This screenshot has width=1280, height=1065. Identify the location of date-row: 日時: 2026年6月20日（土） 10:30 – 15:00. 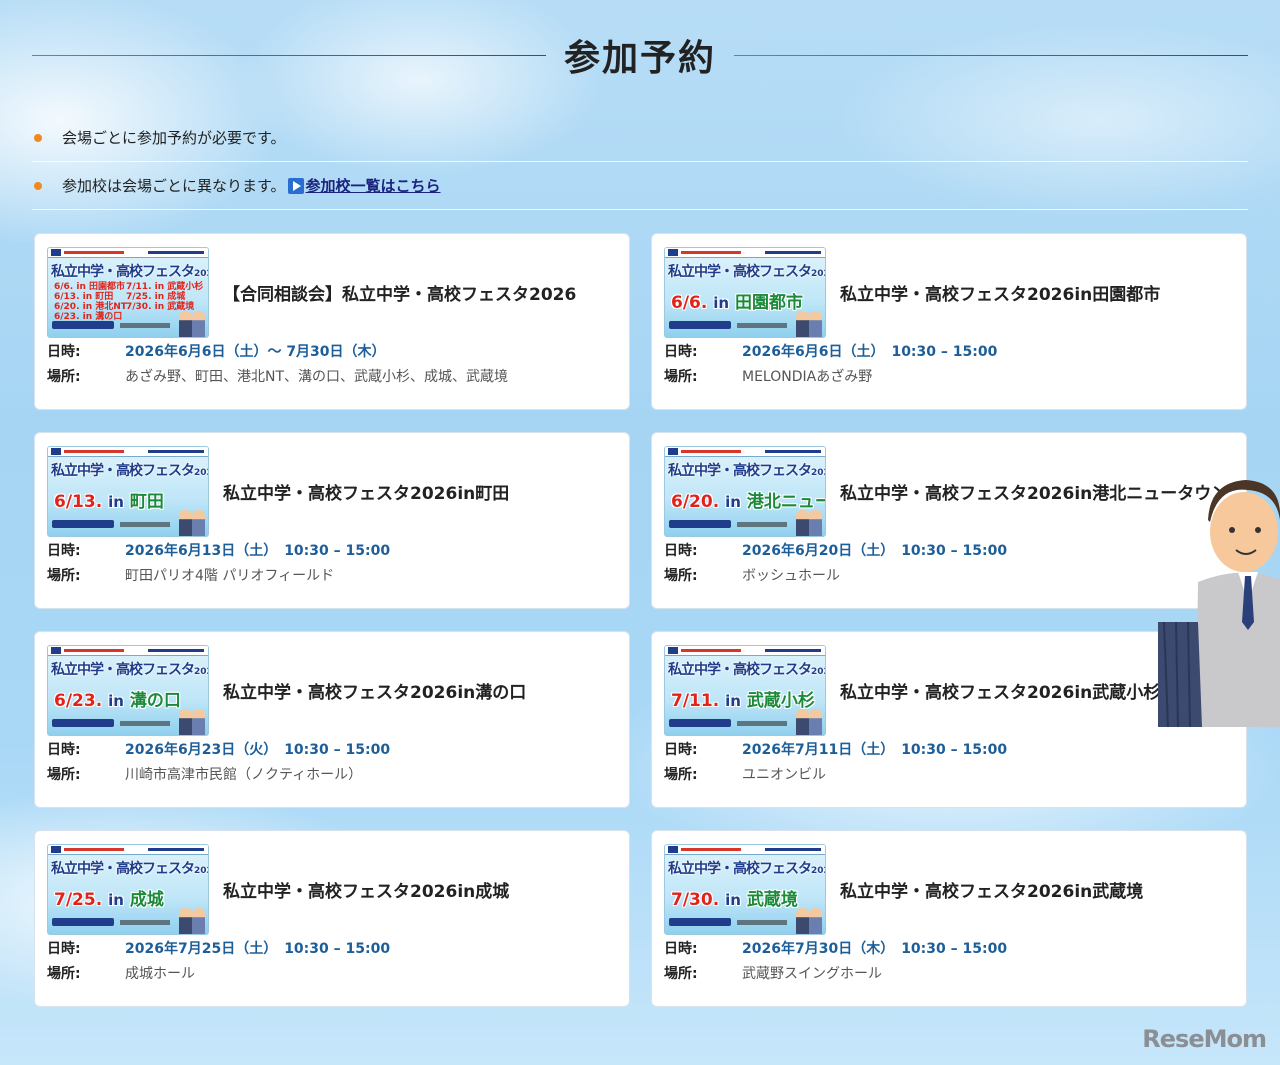
(949, 549).